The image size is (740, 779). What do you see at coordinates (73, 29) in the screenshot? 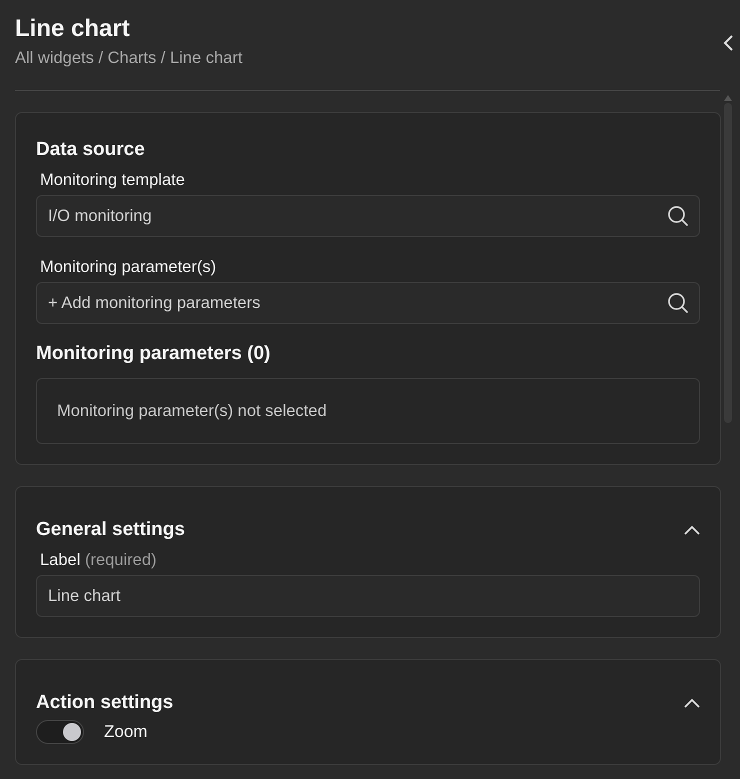
I see `page-title: Line chart` at bounding box center [73, 29].